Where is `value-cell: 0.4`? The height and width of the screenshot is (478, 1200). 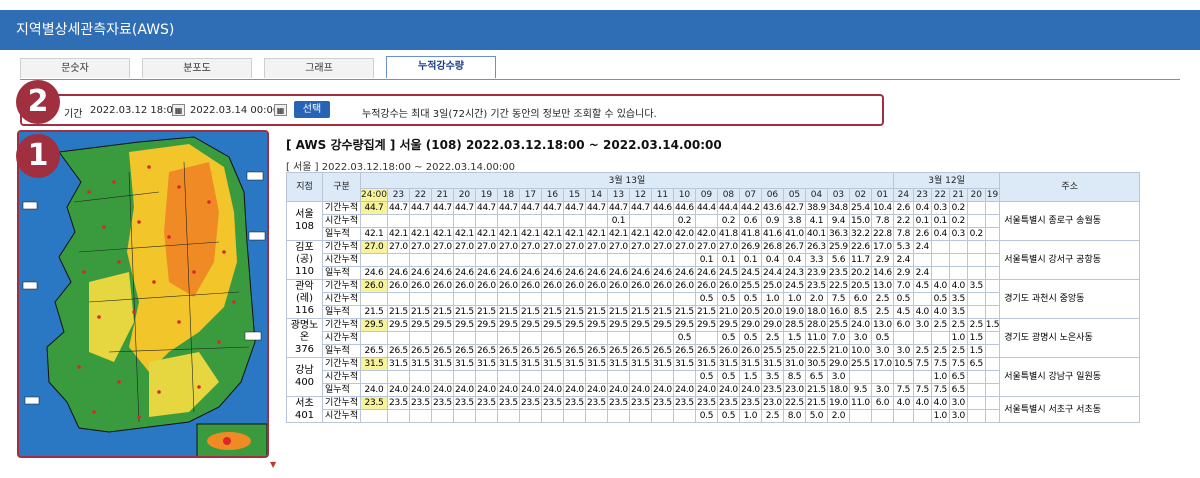
value-cell: 0.4 is located at coordinates (772, 260).